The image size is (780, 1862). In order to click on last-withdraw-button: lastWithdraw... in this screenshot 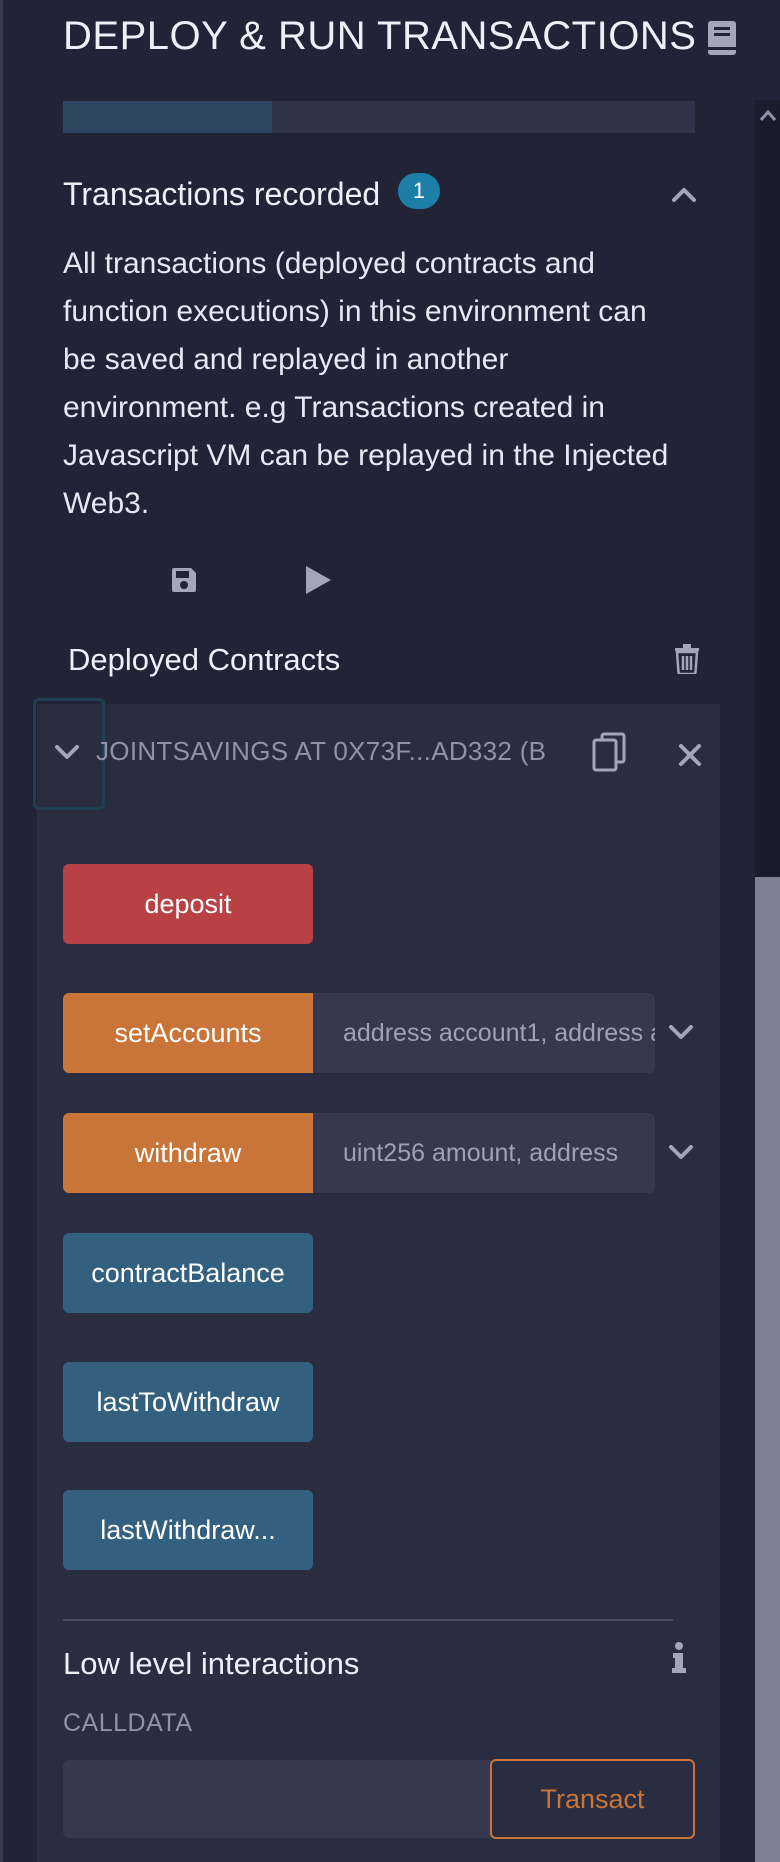, I will do `click(188, 1530)`.